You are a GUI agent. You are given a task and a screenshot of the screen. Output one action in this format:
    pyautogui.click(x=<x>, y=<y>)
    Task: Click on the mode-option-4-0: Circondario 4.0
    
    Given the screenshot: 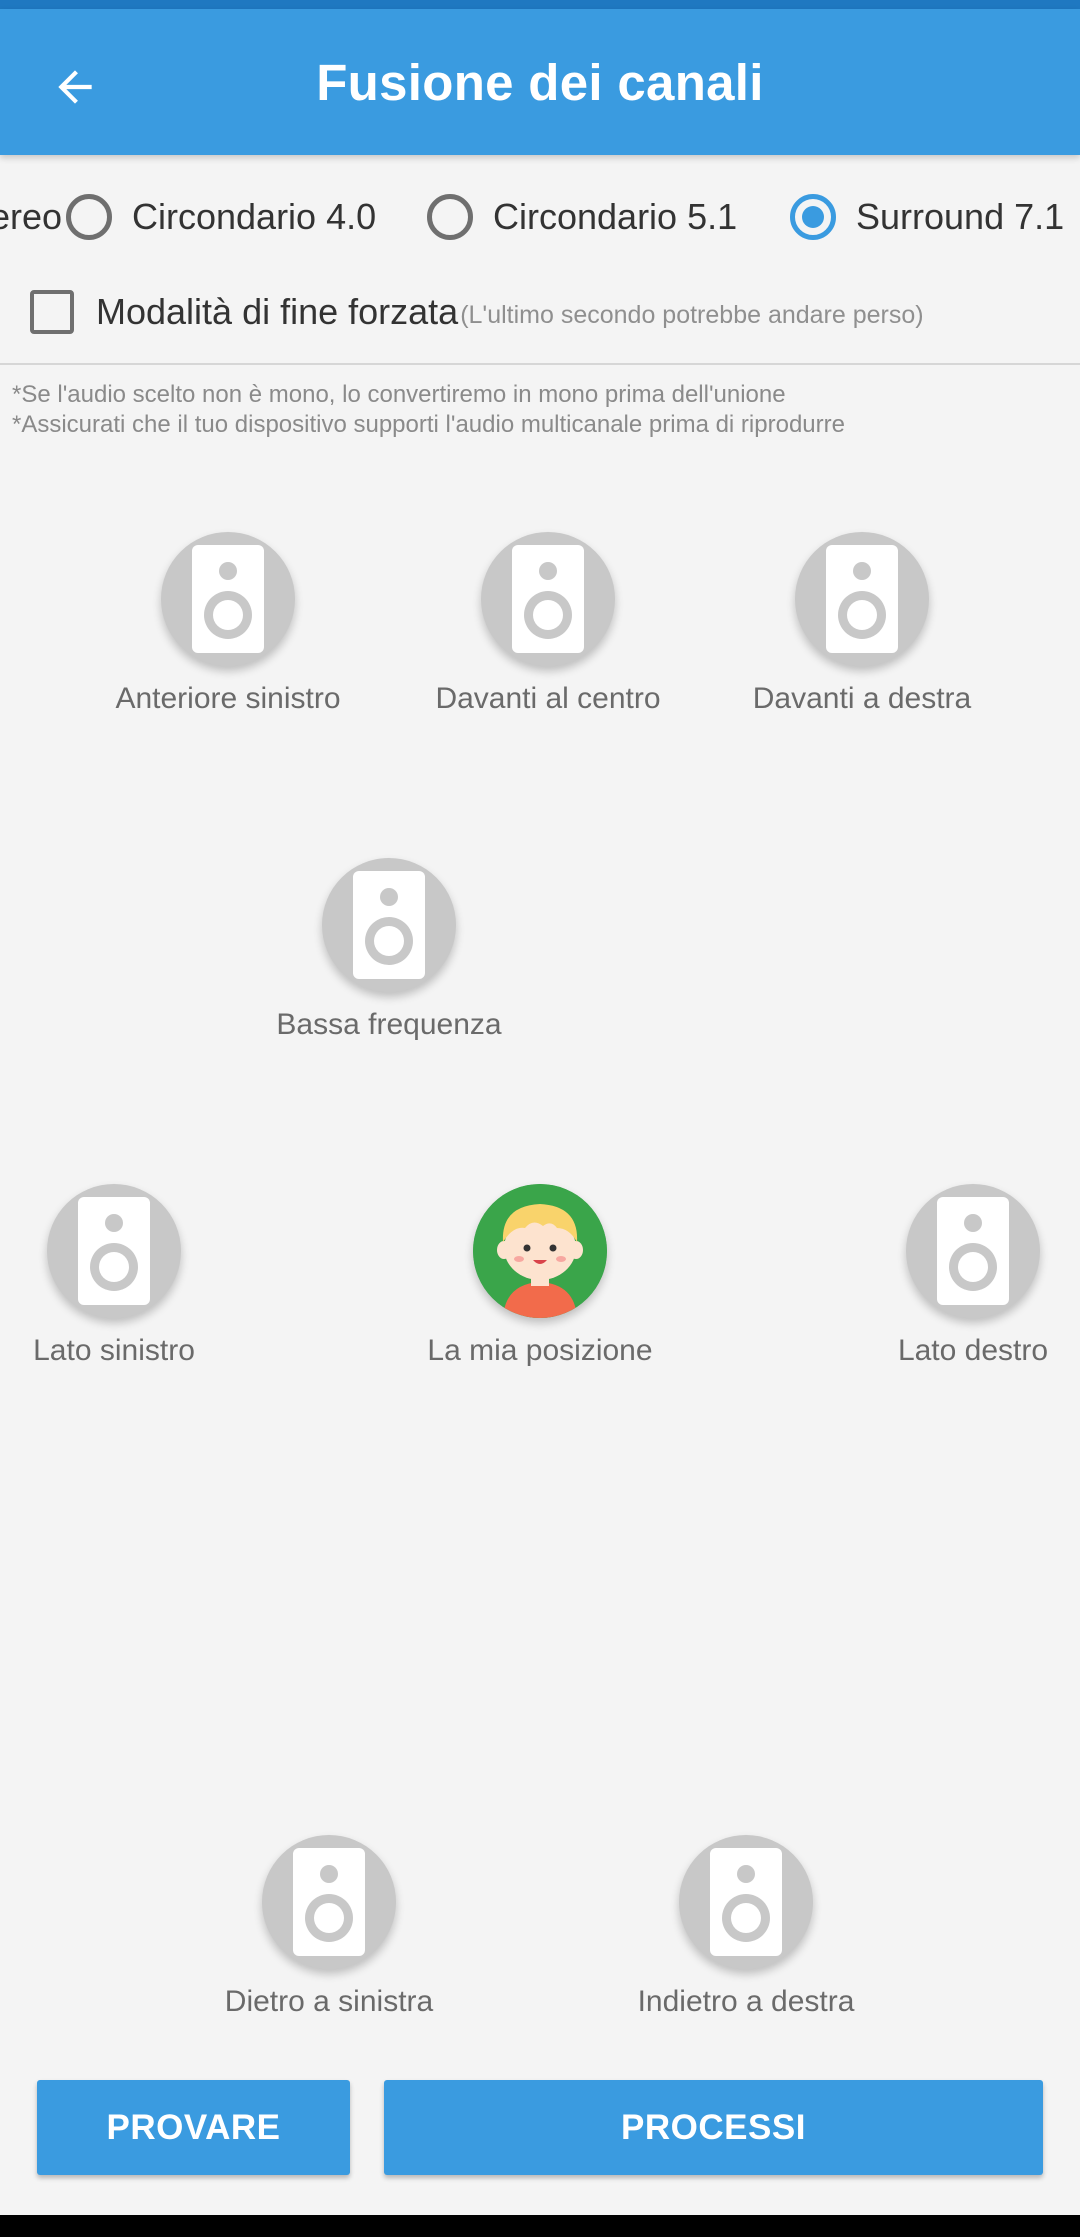 What is the action you would take?
    pyautogui.click(x=221, y=217)
    